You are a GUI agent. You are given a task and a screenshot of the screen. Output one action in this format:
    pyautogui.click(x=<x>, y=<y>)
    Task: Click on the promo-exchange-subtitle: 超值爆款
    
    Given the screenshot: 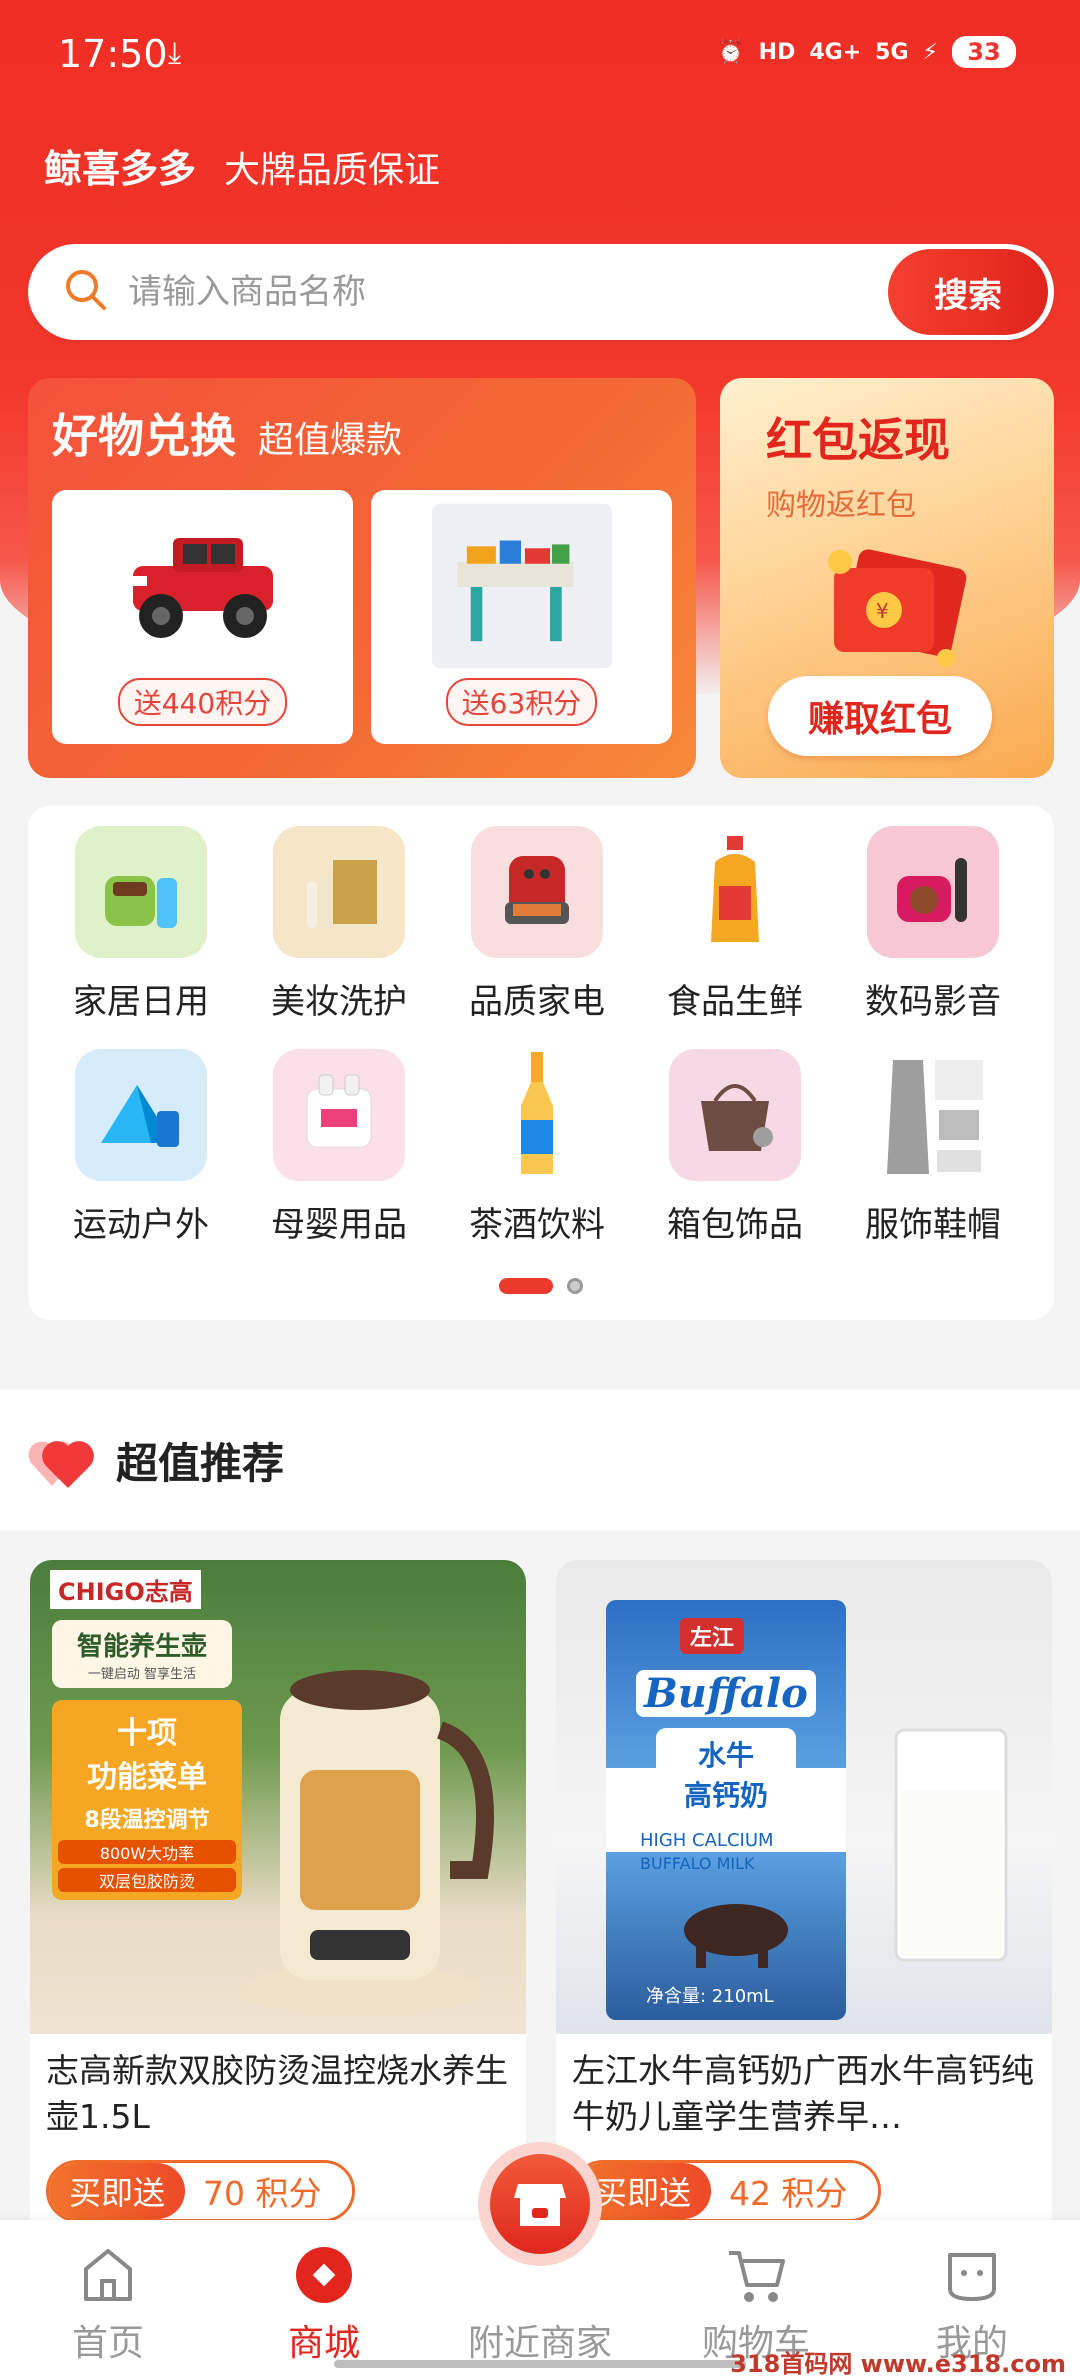 What is the action you would take?
    pyautogui.click(x=330, y=440)
    